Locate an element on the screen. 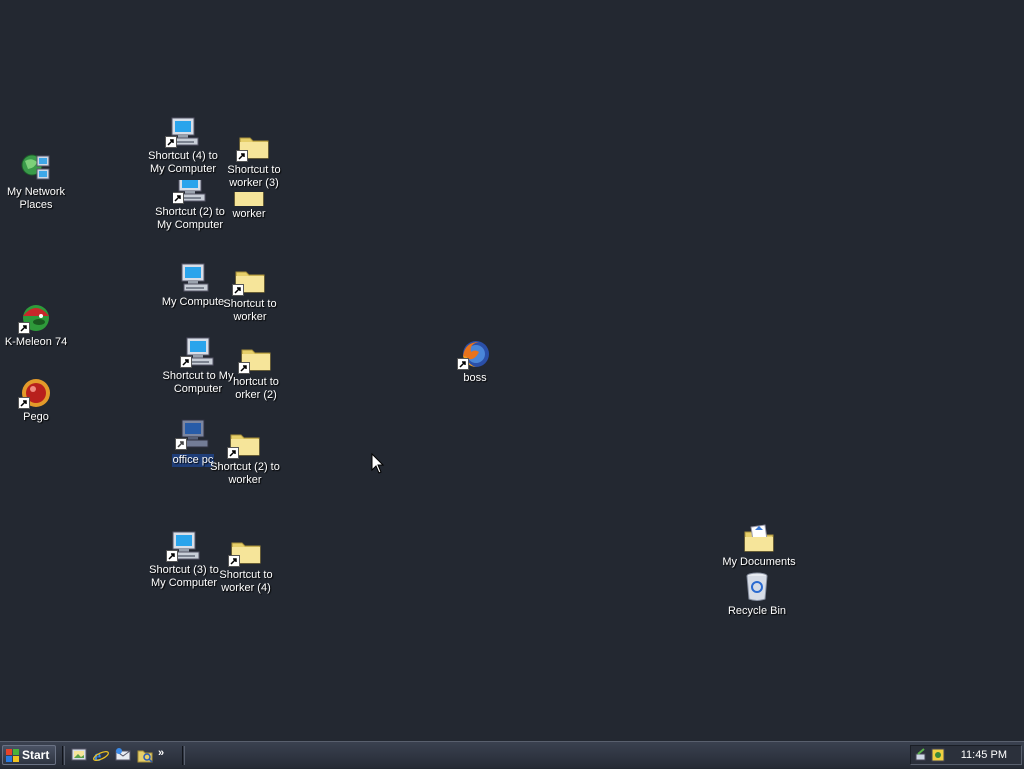  shortcut-2-worker: Shortcut (2) to worker is located at coordinates (245, 457).